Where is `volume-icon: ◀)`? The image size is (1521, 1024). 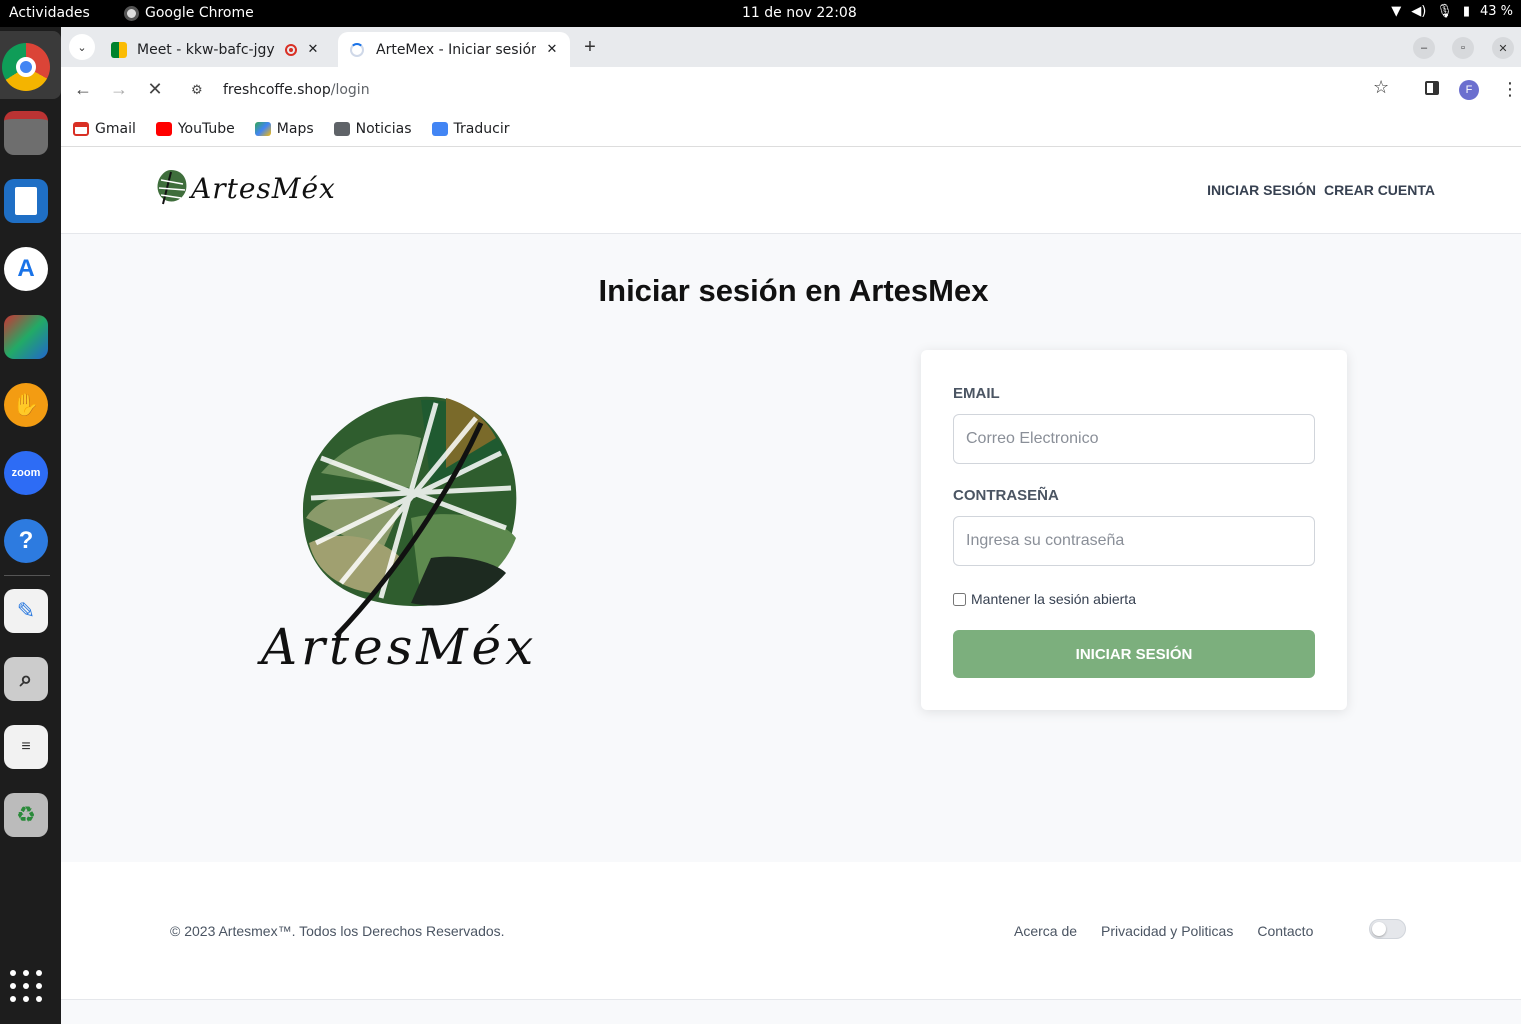
volume-icon: ◀) is located at coordinates (1419, 11).